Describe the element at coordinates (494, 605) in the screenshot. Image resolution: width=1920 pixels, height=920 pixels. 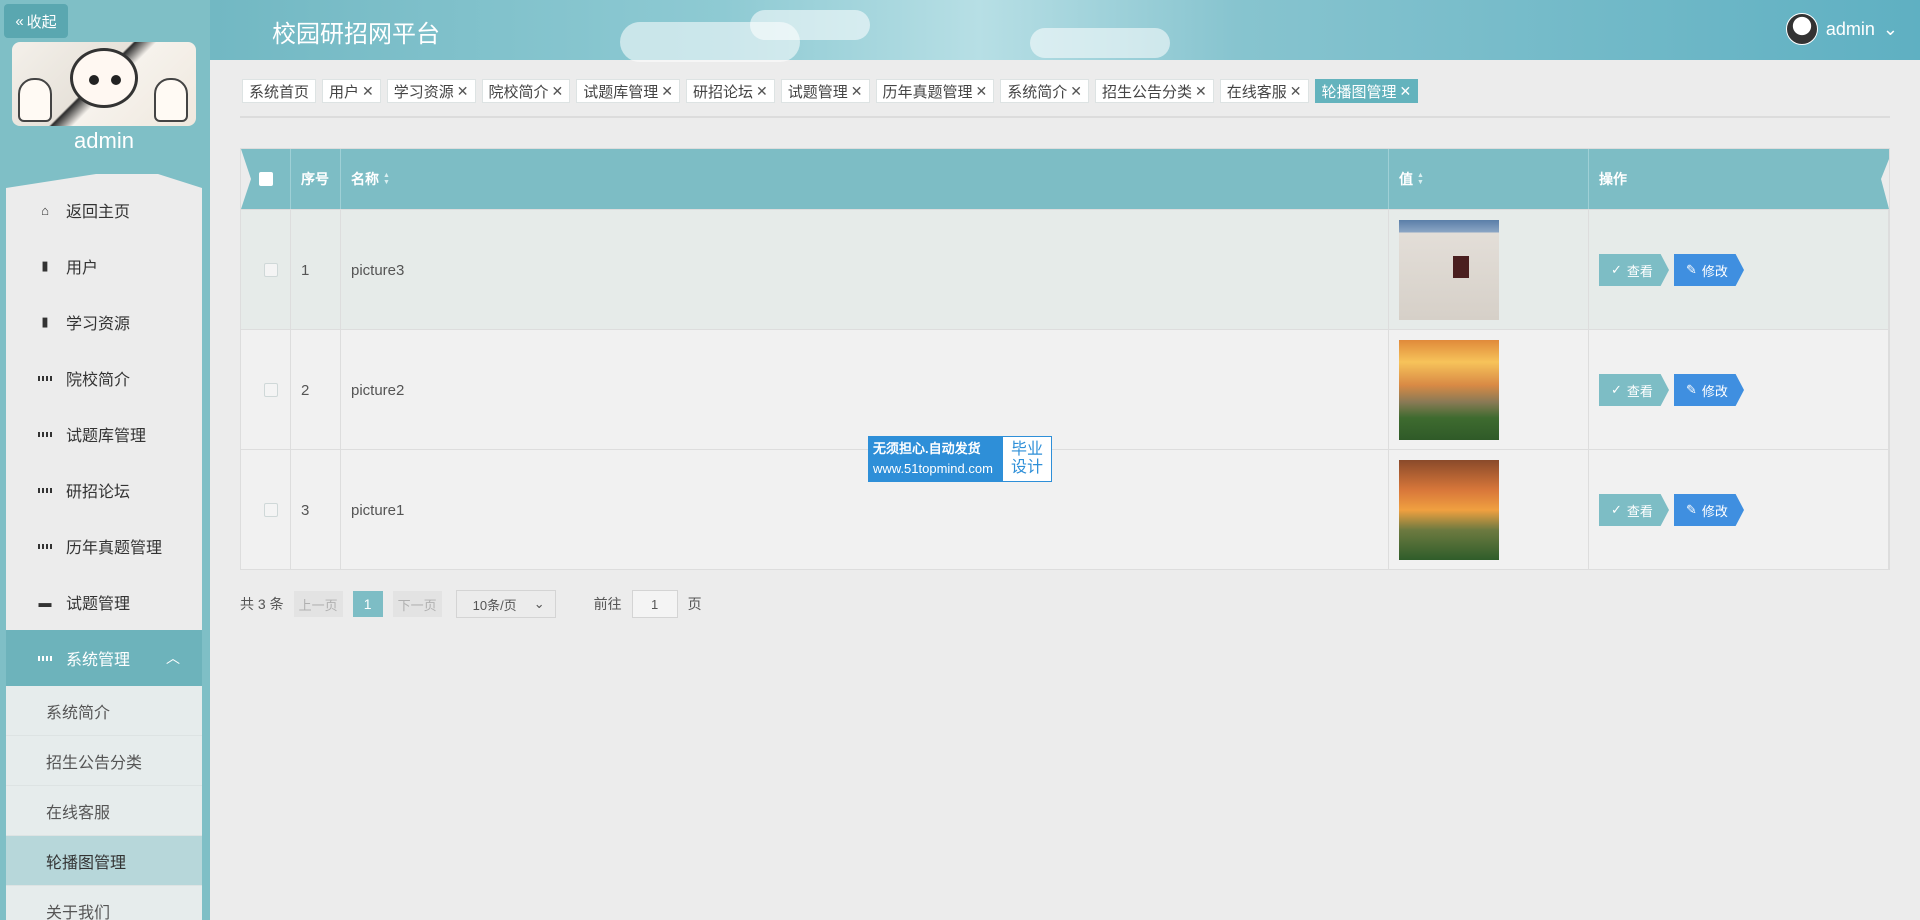
I see `page-size-value: 10条/页` at that location.